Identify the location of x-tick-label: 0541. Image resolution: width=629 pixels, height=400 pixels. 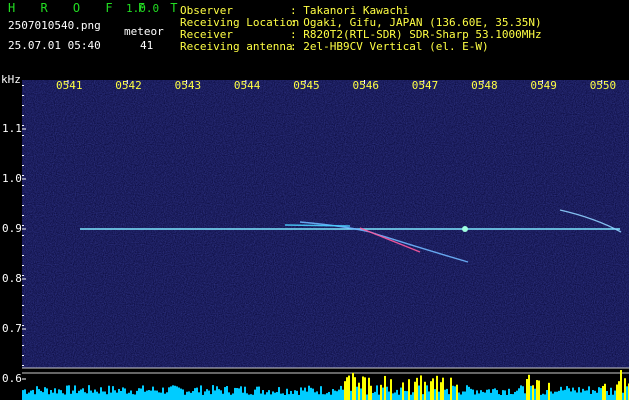
(69, 85).